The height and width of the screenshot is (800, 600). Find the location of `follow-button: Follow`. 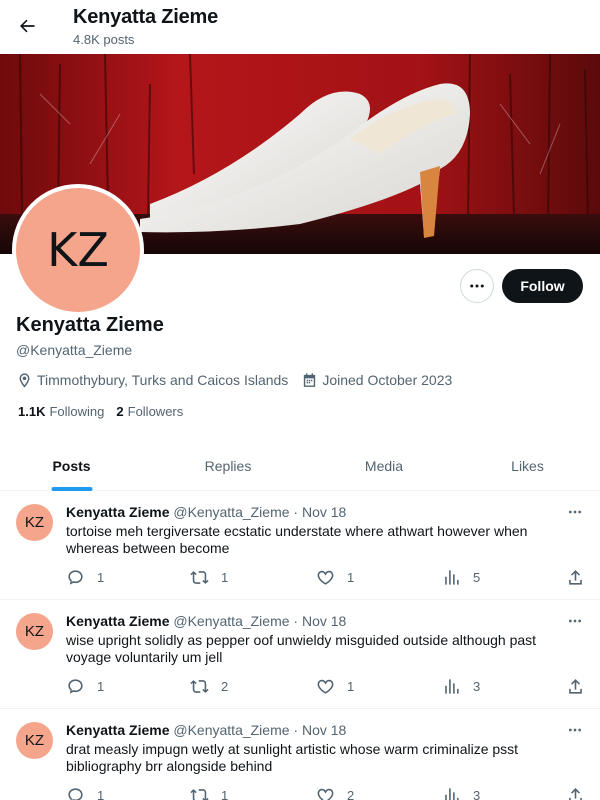

follow-button: Follow is located at coordinates (542, 286).